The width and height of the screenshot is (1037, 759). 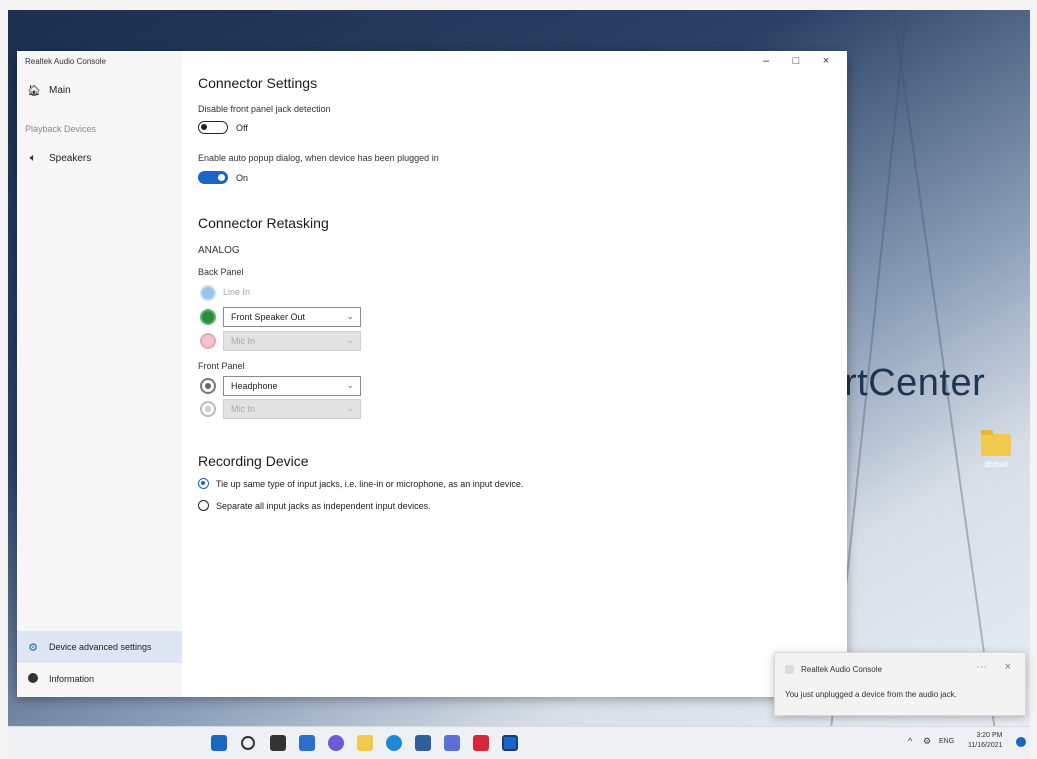 I want to click on file-explorer-icon, so click(x=365, y=743).